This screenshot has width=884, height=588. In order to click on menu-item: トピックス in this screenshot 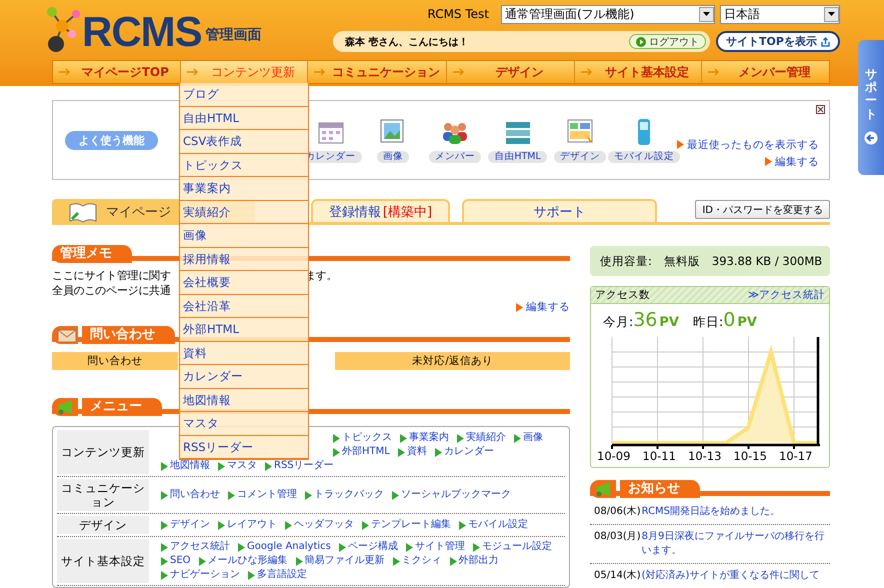, I will do `click(244, 165)`.